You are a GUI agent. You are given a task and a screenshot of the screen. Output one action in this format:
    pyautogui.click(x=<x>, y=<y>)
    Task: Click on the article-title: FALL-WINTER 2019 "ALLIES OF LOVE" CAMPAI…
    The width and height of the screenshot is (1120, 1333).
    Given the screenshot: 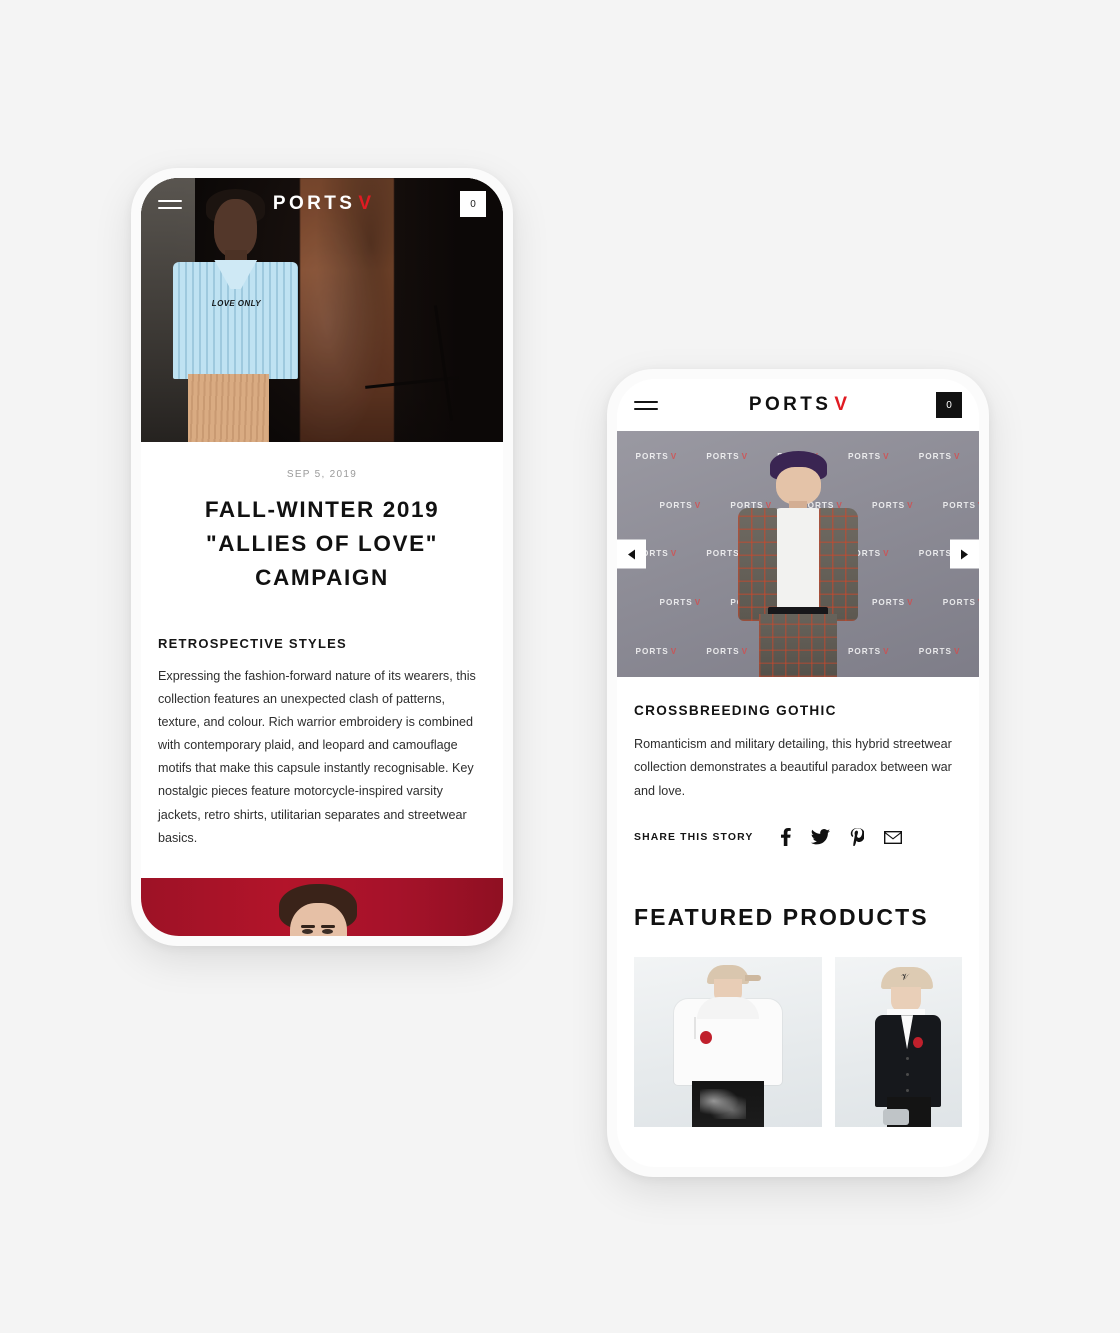 What is the action you would take?
    pyautogui.click(x=322, y=544)
    